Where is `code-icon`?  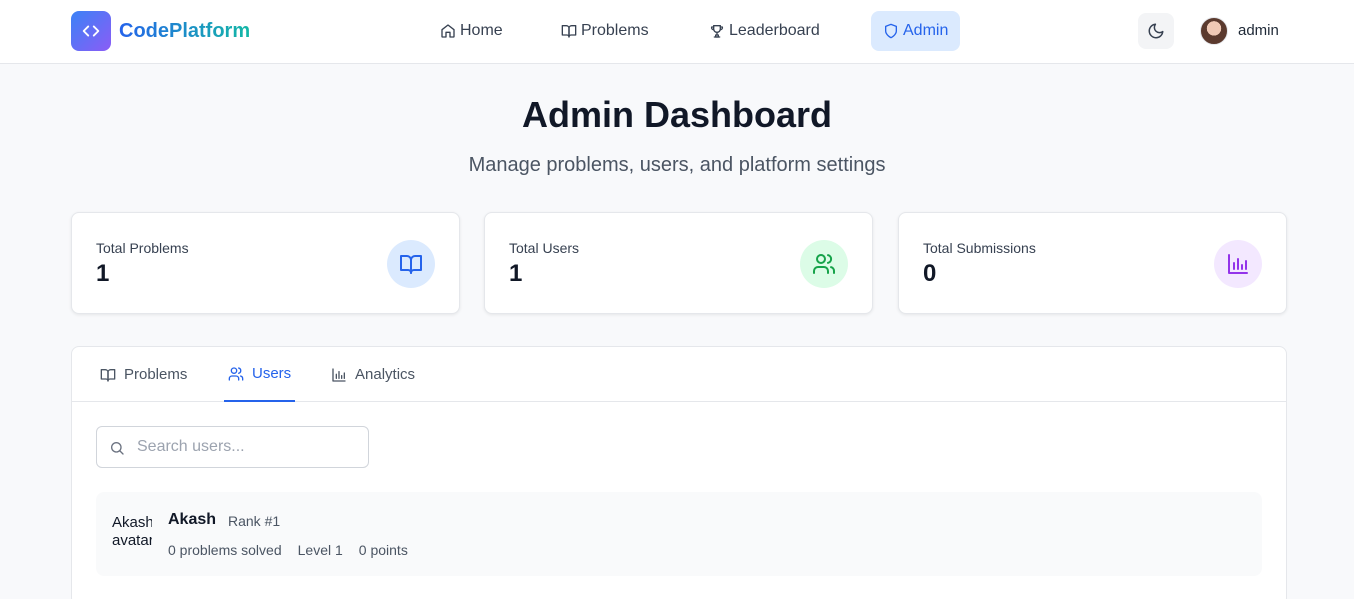
code-icon is located at coordinates (91, 31).